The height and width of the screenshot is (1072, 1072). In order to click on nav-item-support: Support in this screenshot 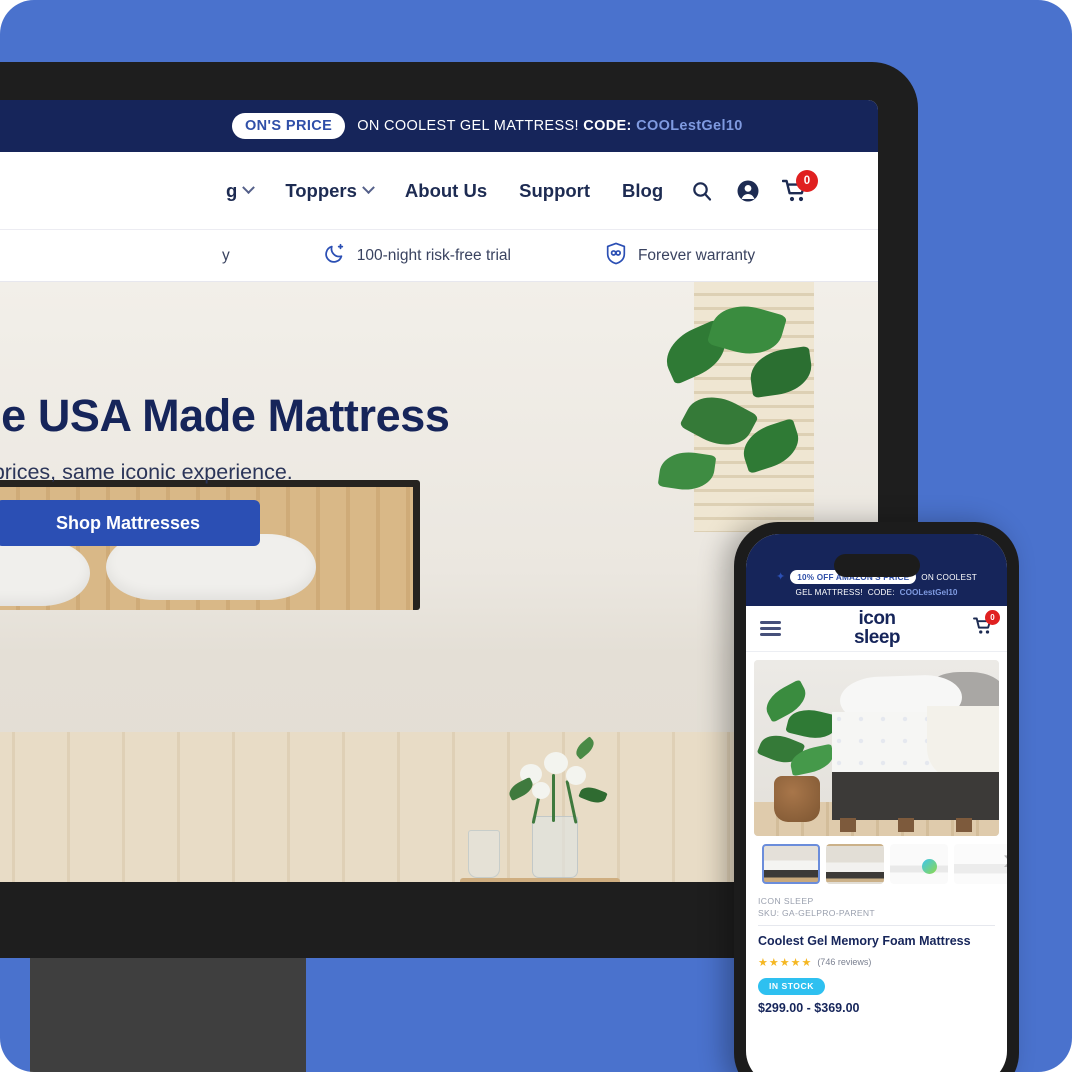, I will do `click(554, 191)`.